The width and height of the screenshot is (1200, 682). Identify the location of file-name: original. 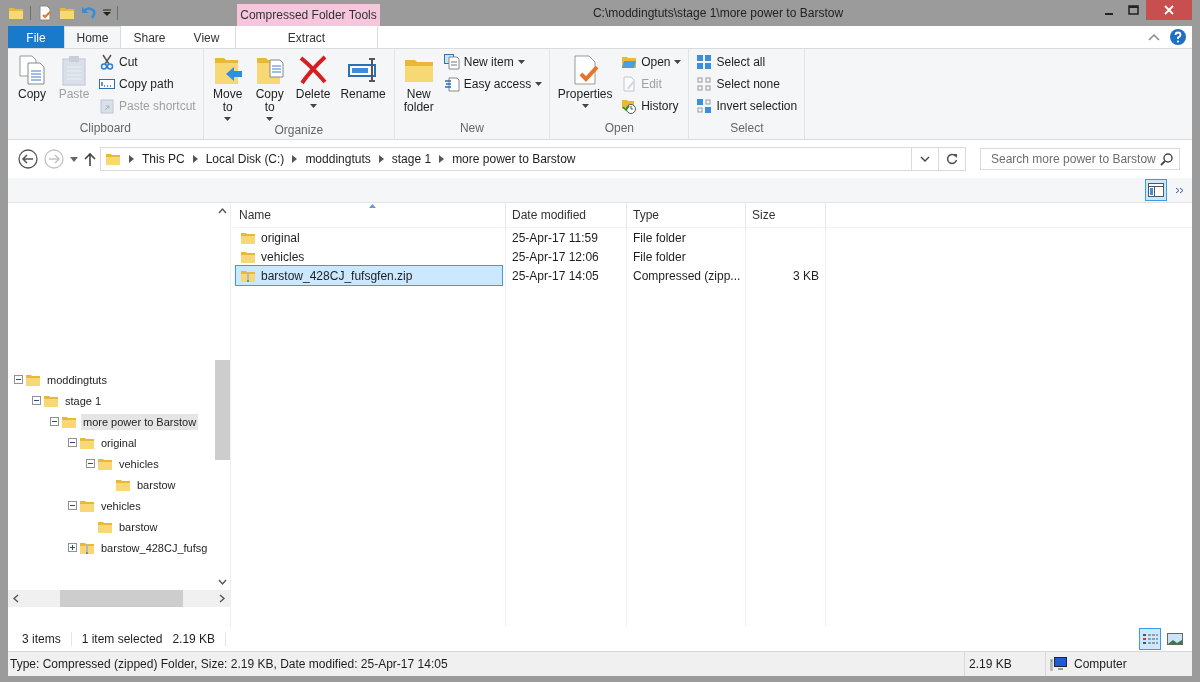
(369, 237).